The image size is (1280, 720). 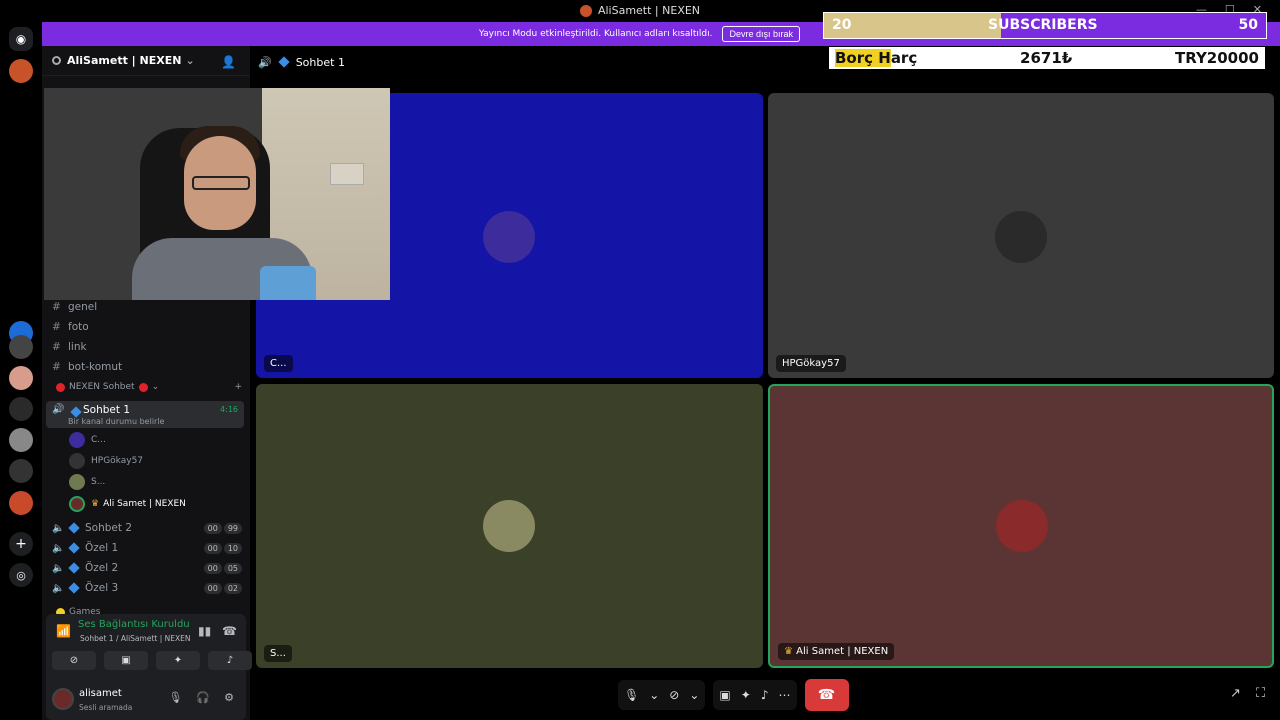 What do you see at coordinates (102, 568) in the screenshot?
I see `channel-label: Özel 2` at bounding box center [102, 568].